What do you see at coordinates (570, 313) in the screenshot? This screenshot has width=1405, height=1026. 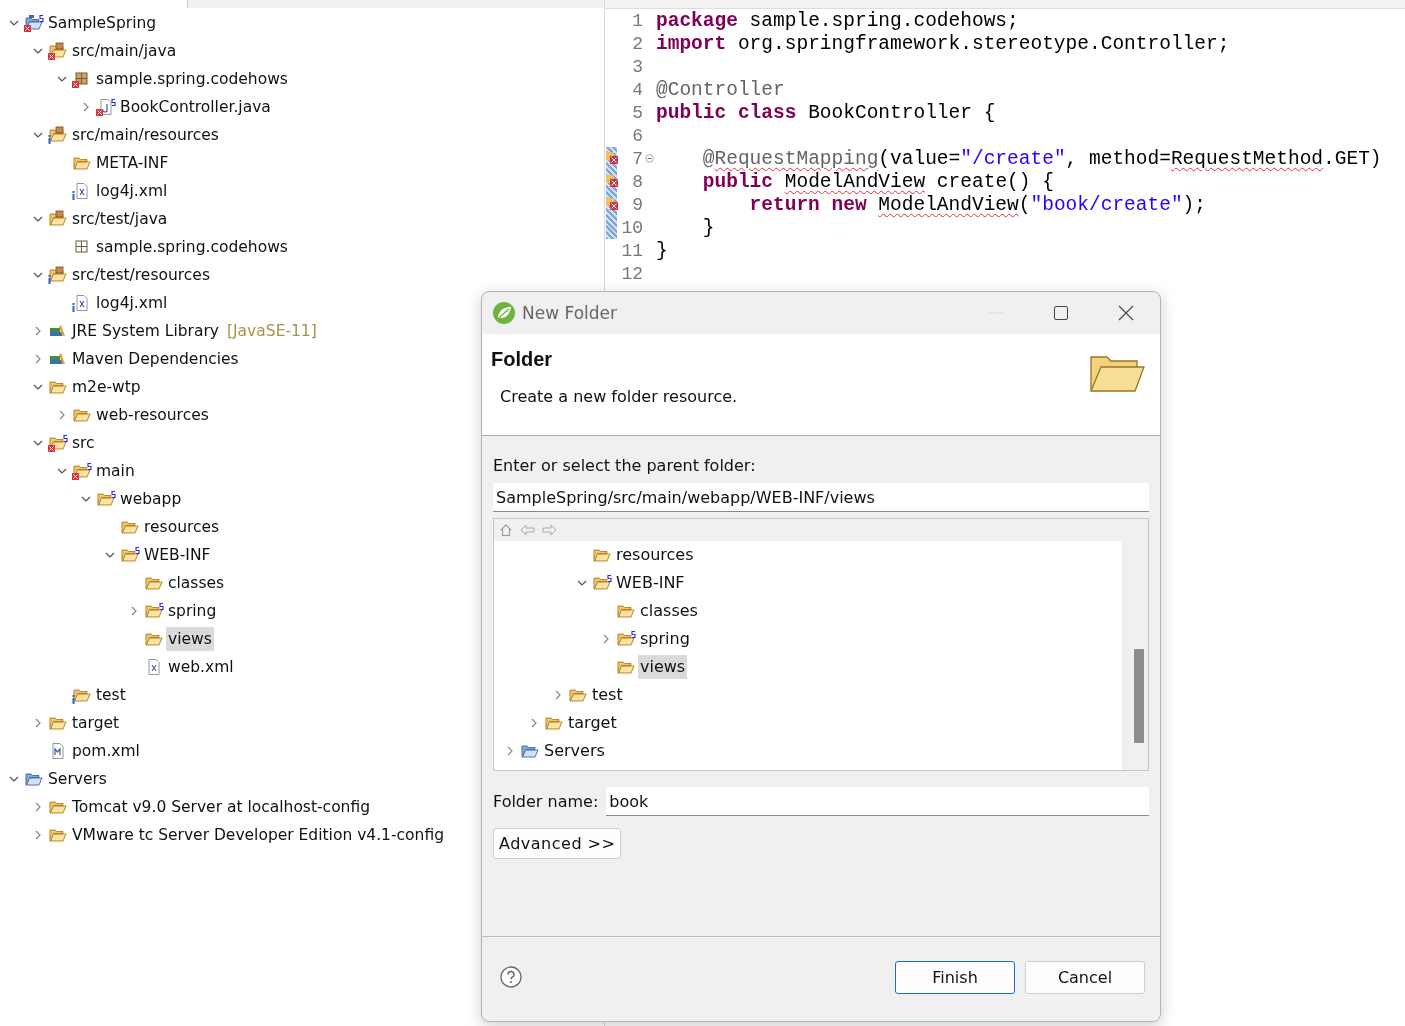 I see `window-title: New Folder` at bounding box center [570, 313].